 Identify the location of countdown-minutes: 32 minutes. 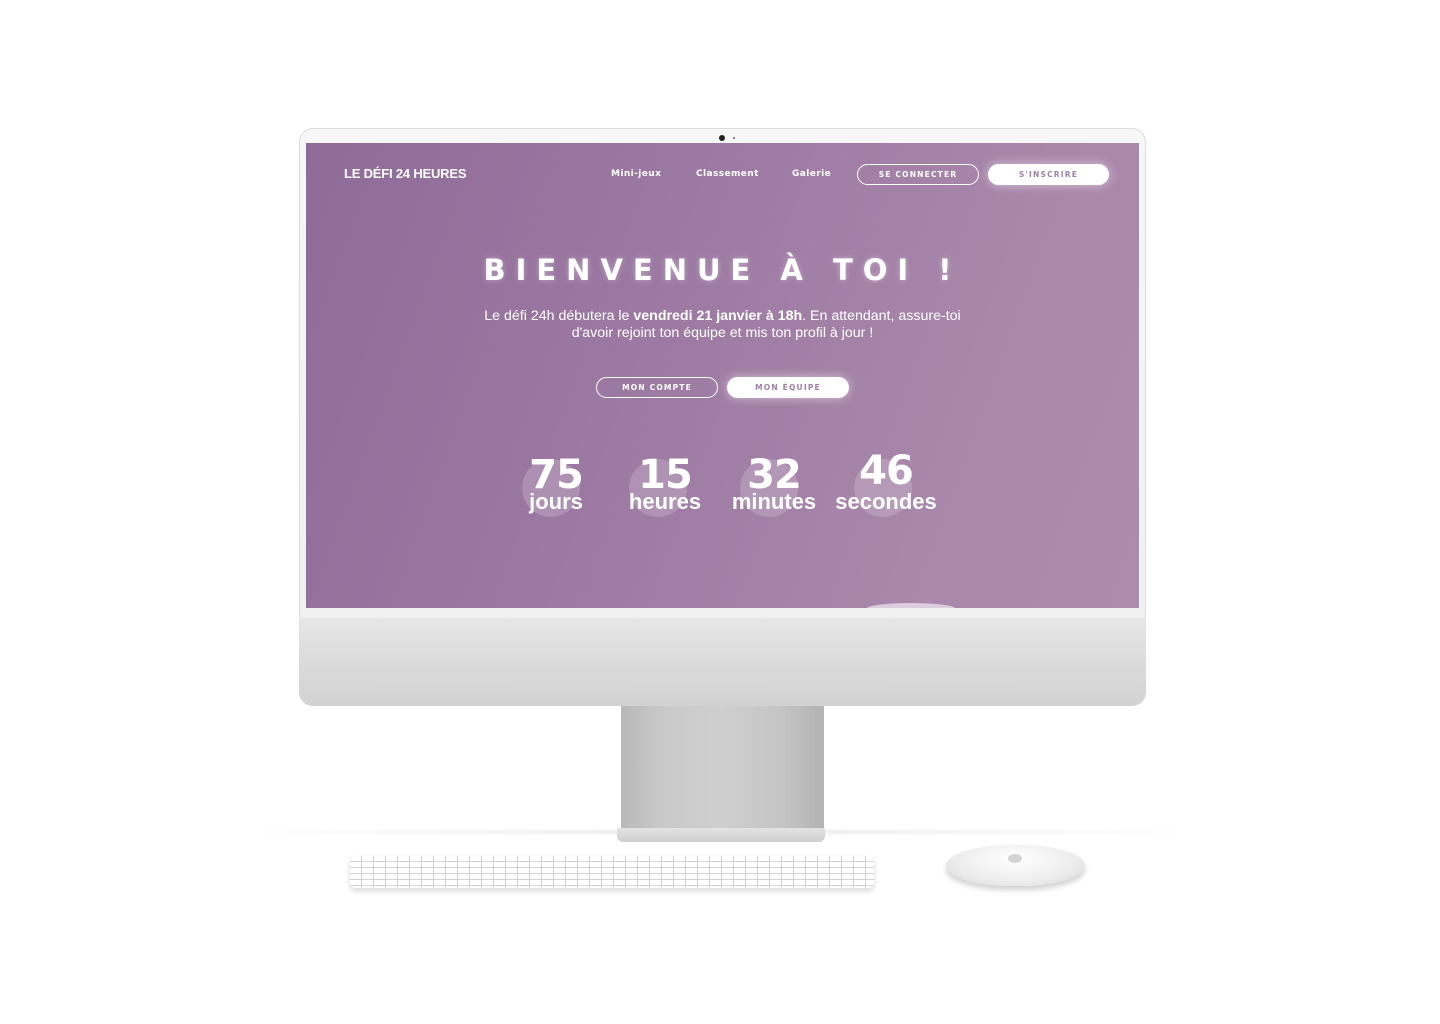
(774, 485).